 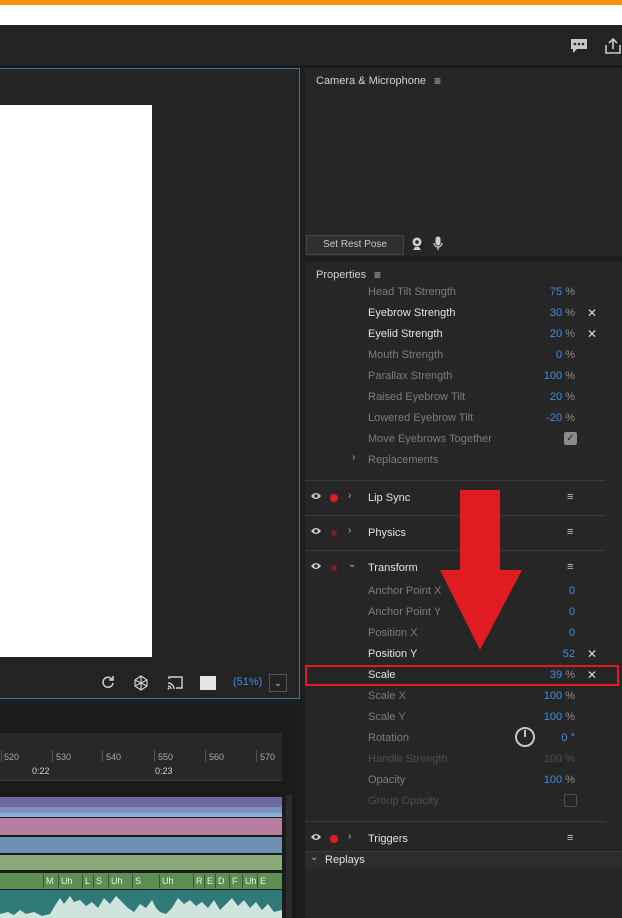 What do you see at coordinates (592, 313) in the screenshot?
I see `remove-eyebrow-strength-button: ✕` at bounding box center [592, 313].